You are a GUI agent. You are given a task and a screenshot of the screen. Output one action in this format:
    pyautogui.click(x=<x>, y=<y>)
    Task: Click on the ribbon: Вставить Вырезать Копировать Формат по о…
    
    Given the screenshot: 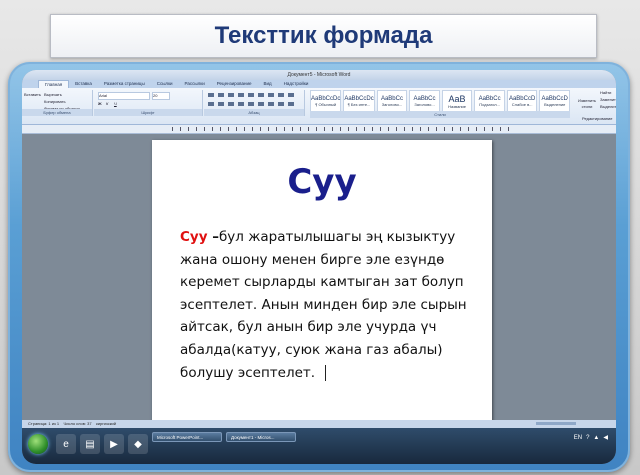 What is the action you would take?
    pyautogui.click(x=319, y=106)
    